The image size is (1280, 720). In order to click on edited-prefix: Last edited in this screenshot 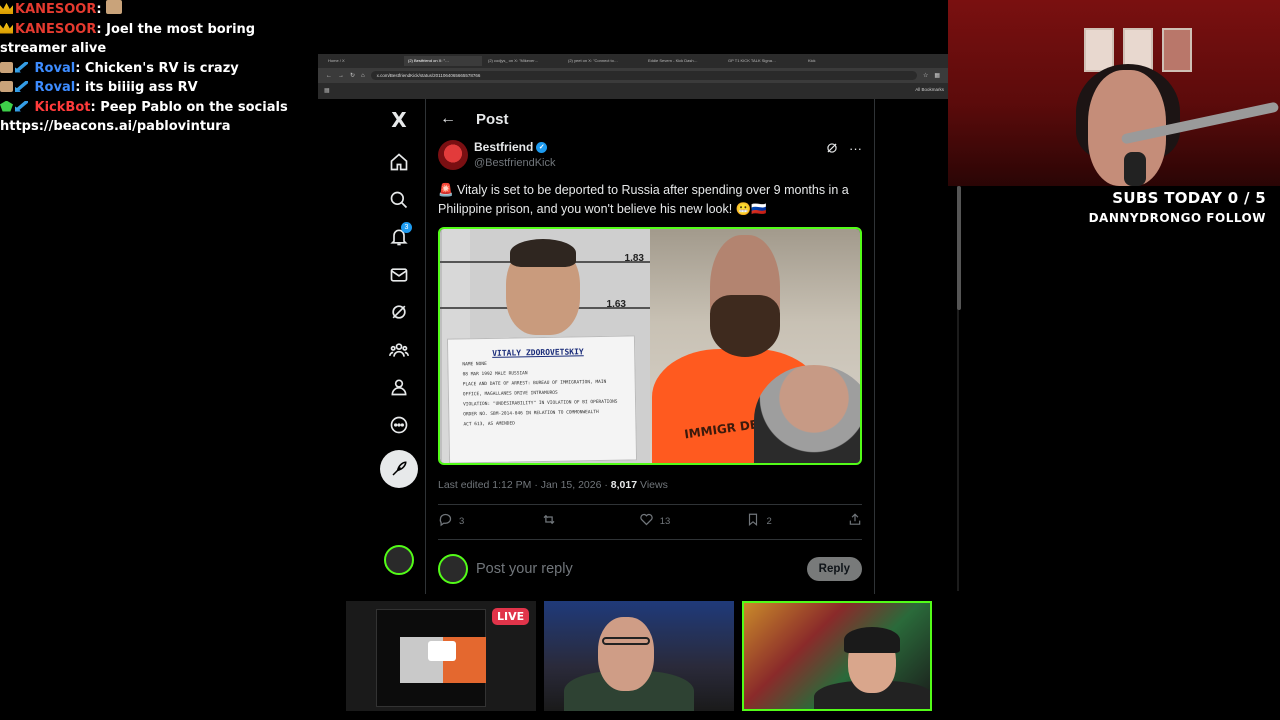, I will do `click(463, 485)`.